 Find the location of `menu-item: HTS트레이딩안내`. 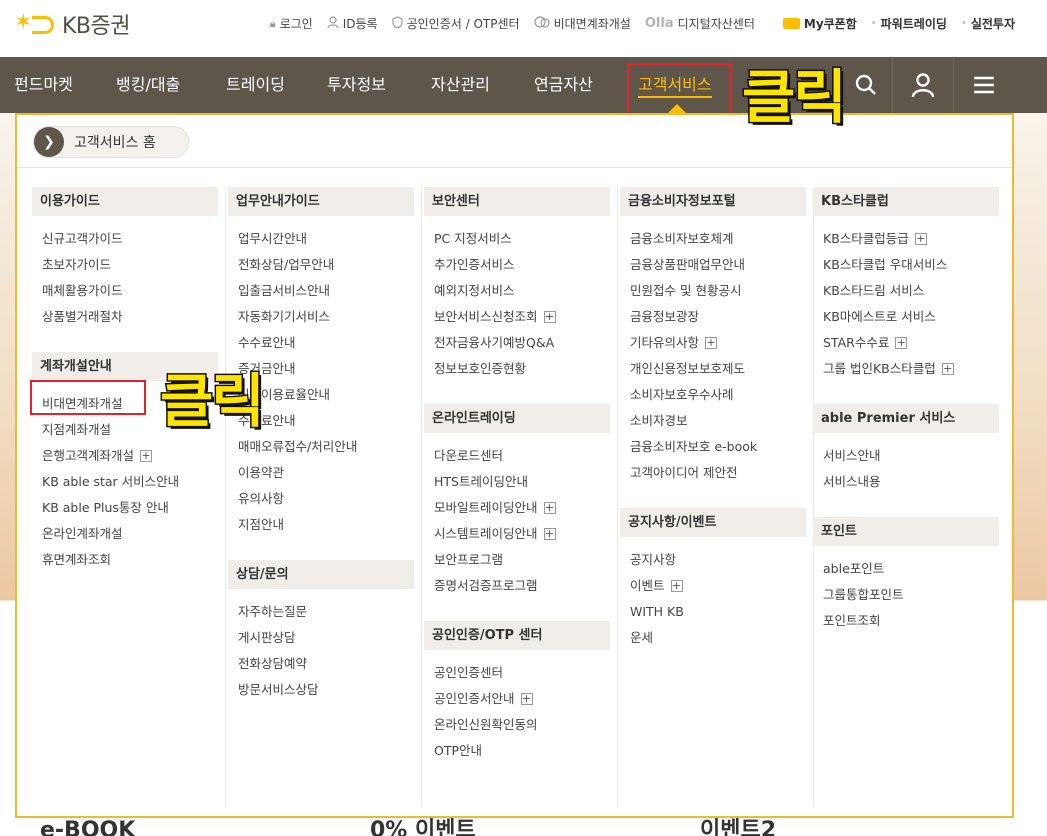

menu-item: HTS트레이딩안내 is located at coordinates (522, 482).